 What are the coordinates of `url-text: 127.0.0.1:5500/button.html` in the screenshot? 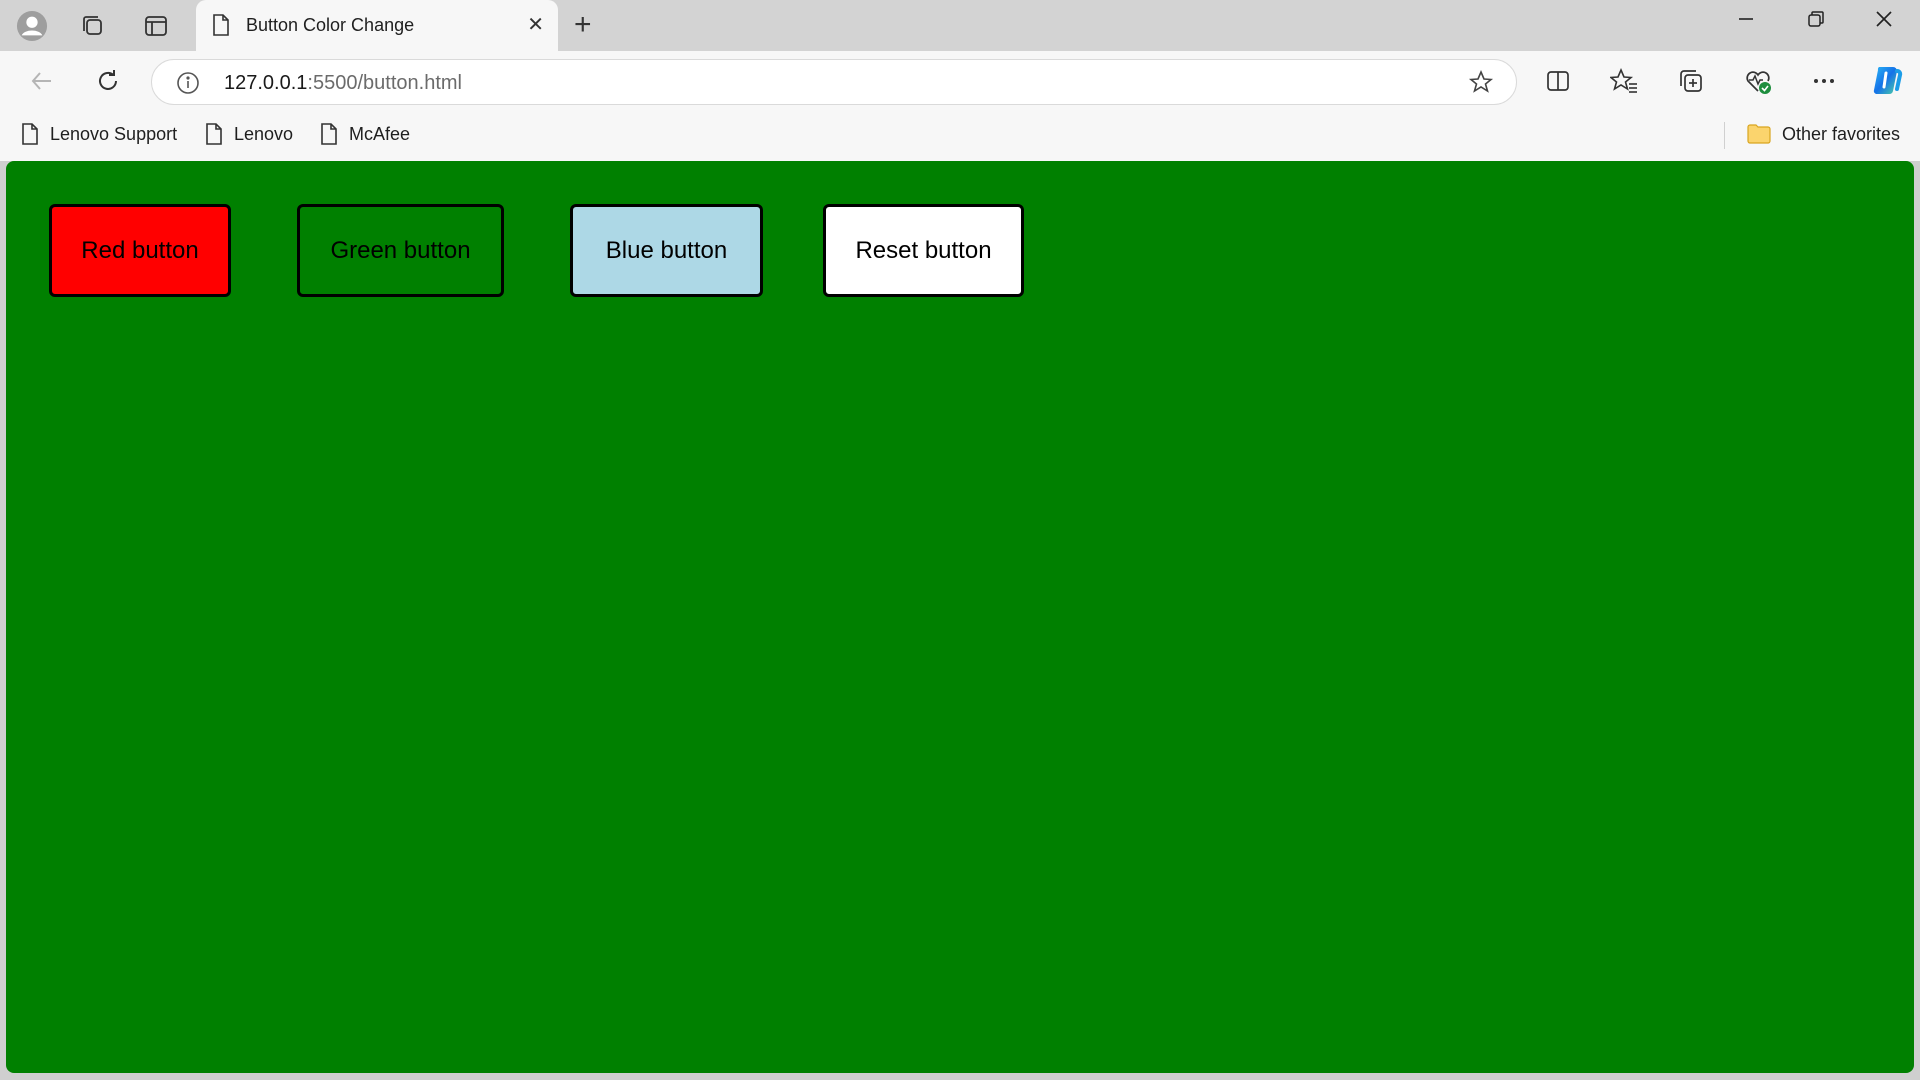 It's located at (343, 83).